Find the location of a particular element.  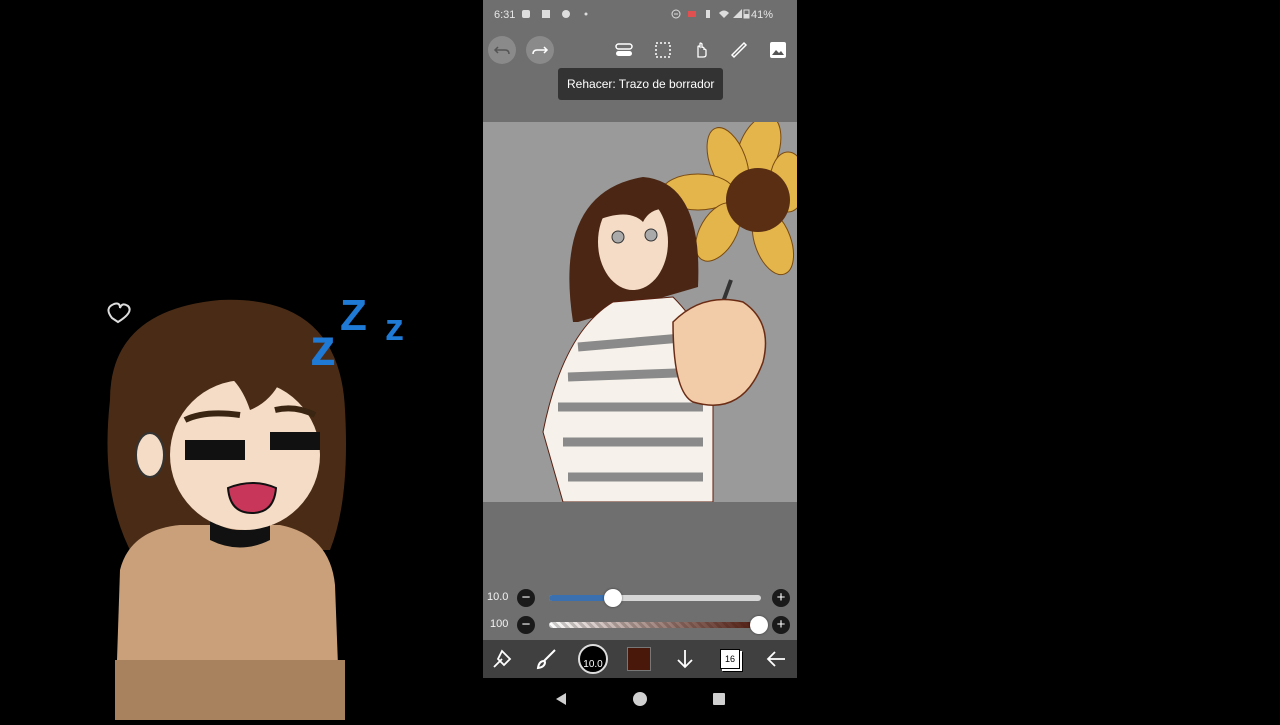

game-controller-icon is located at coordinates (566, 14).